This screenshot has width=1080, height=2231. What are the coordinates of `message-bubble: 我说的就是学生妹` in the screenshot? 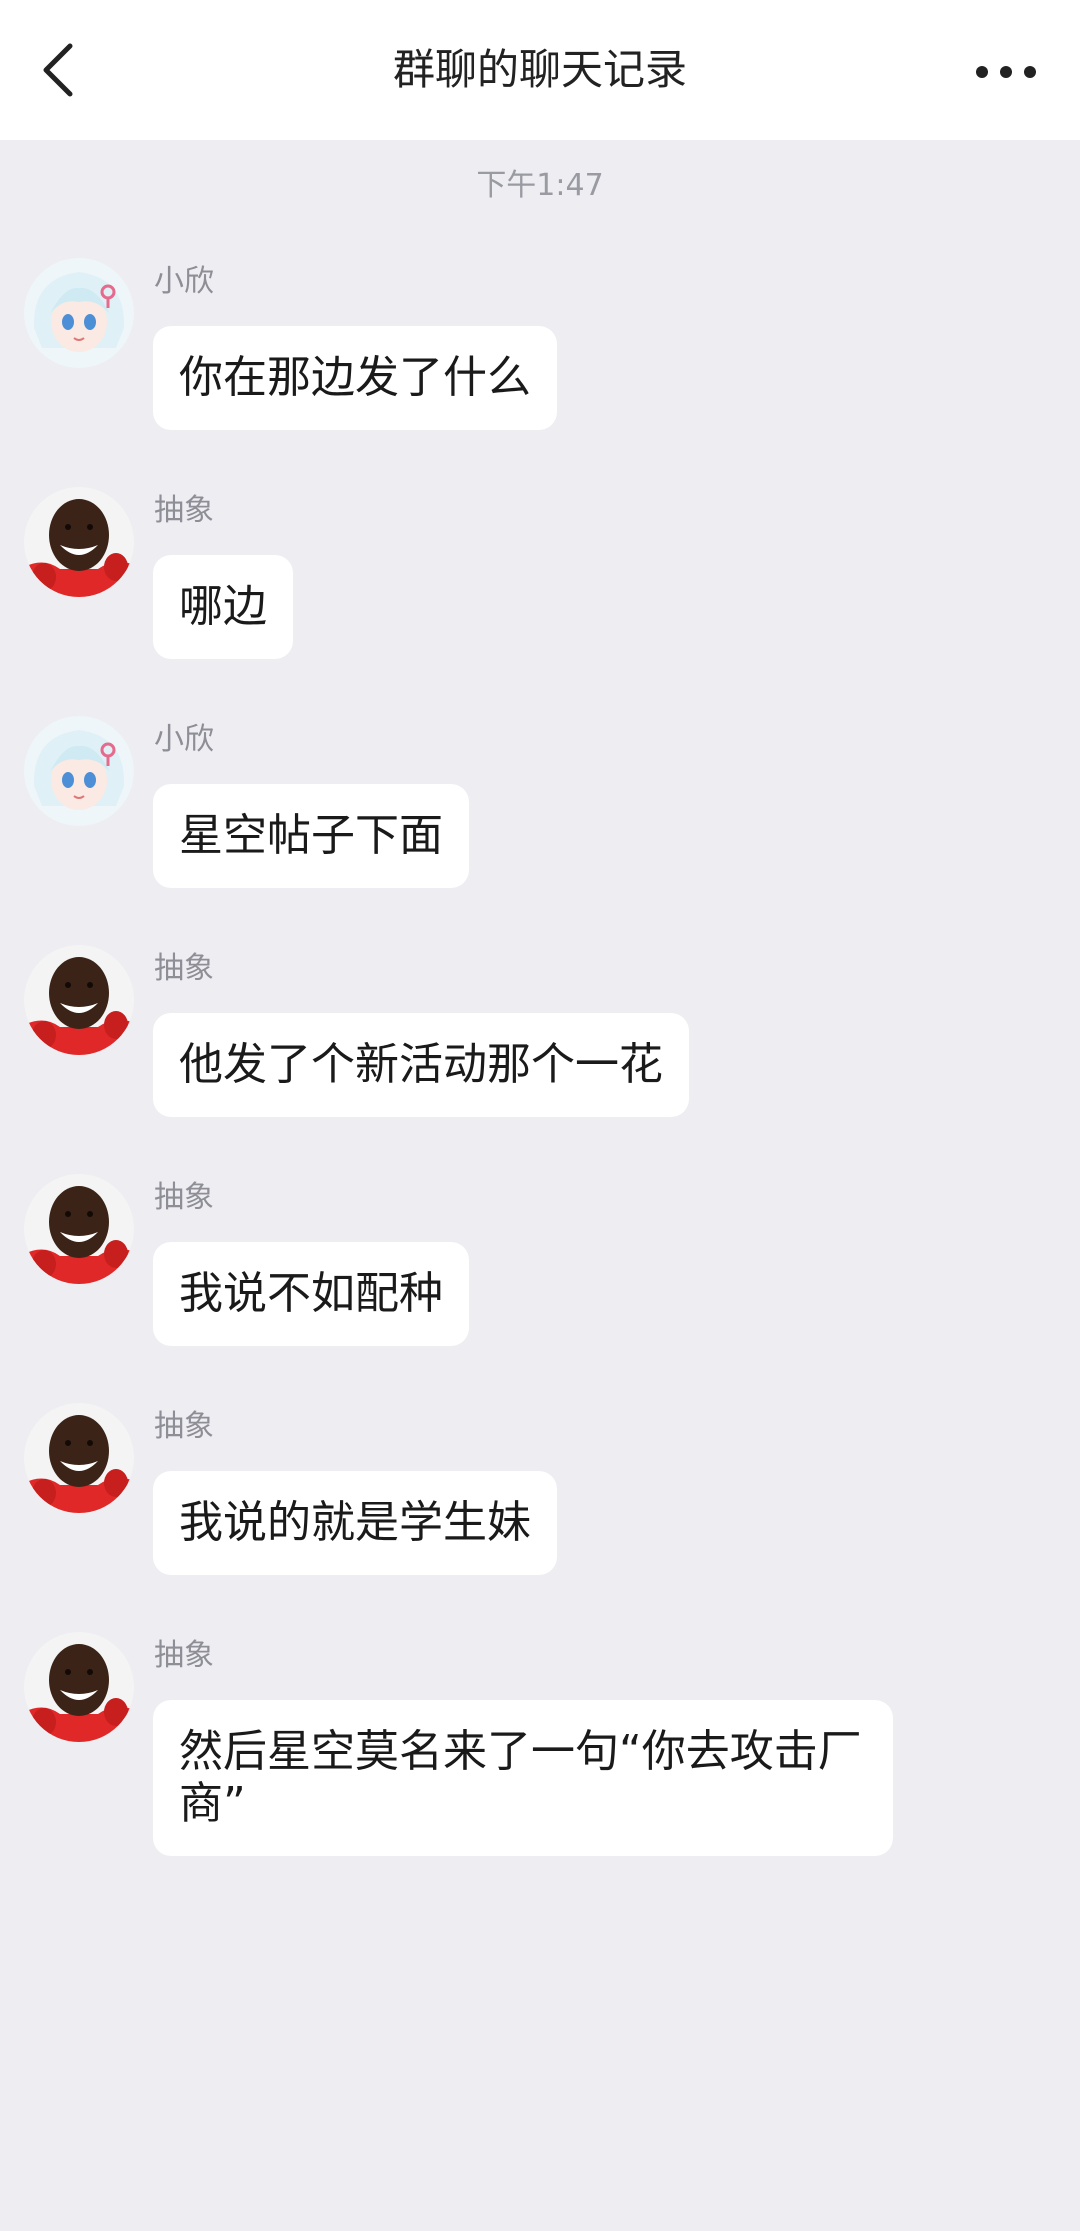 It's located at (355, 1523).